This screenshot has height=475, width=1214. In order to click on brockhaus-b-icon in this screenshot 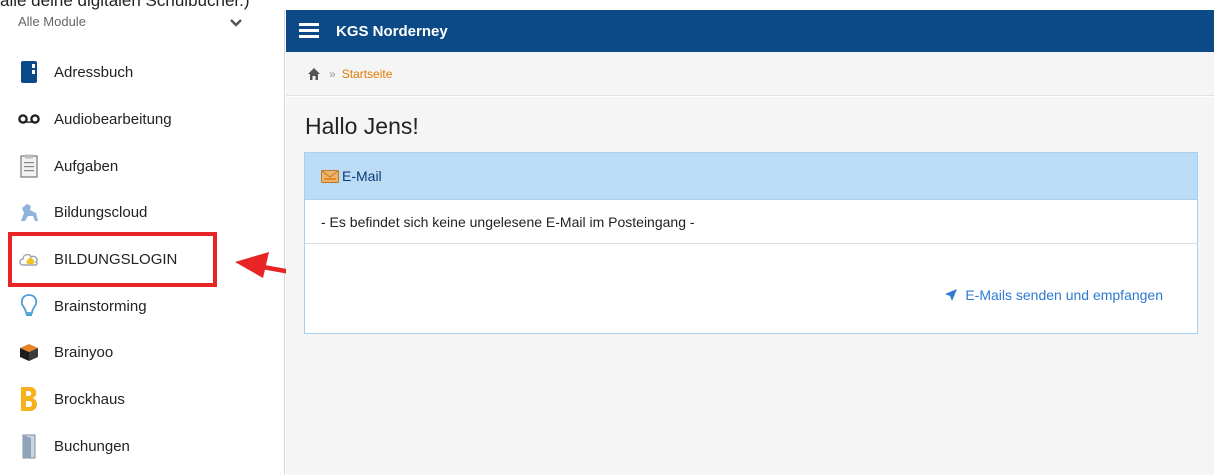, I will do `click(29, 399)`.